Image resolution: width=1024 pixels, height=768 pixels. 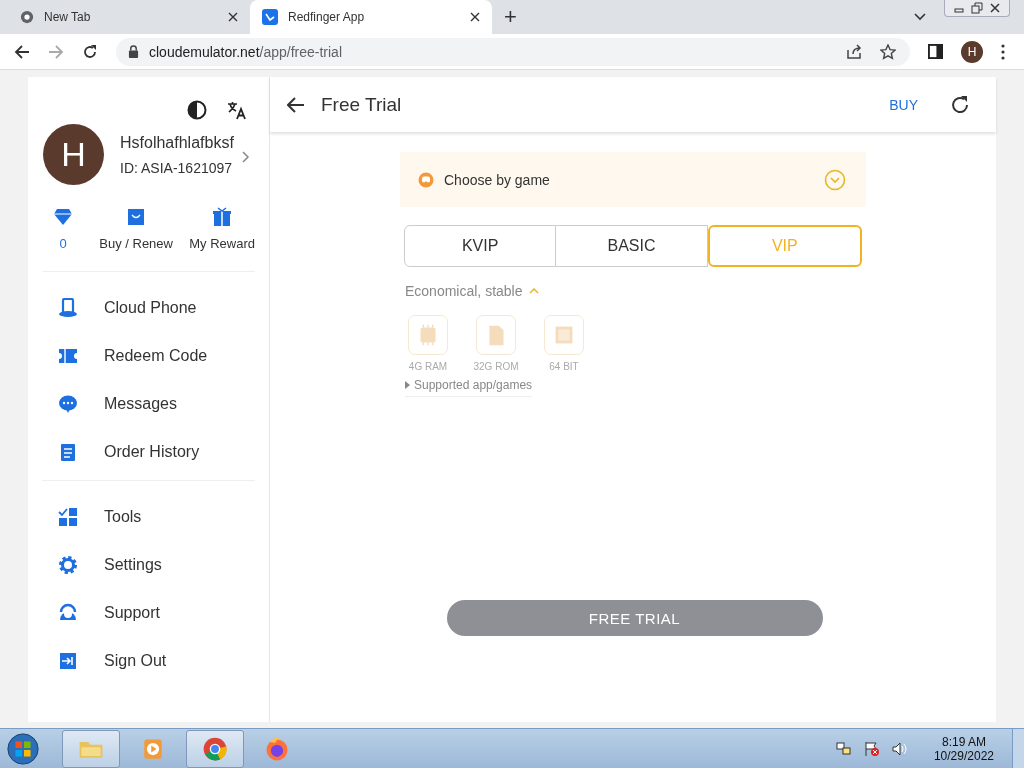 I want to click on flag-error-icon, so click(x=871, y=748).